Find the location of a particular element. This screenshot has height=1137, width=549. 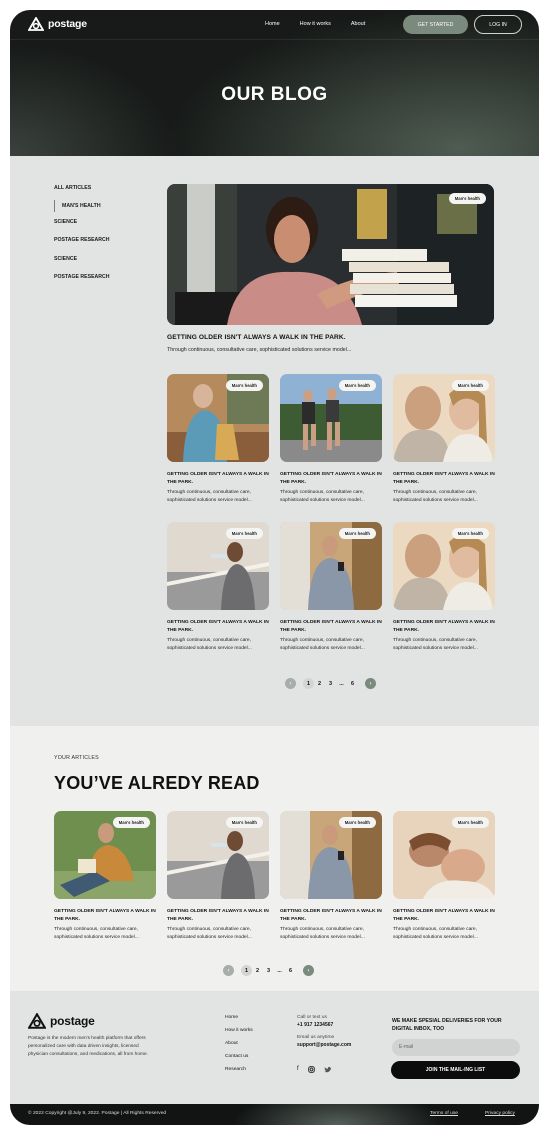

footer-link-contact: Contact us is located at coordinates (239, 1060).